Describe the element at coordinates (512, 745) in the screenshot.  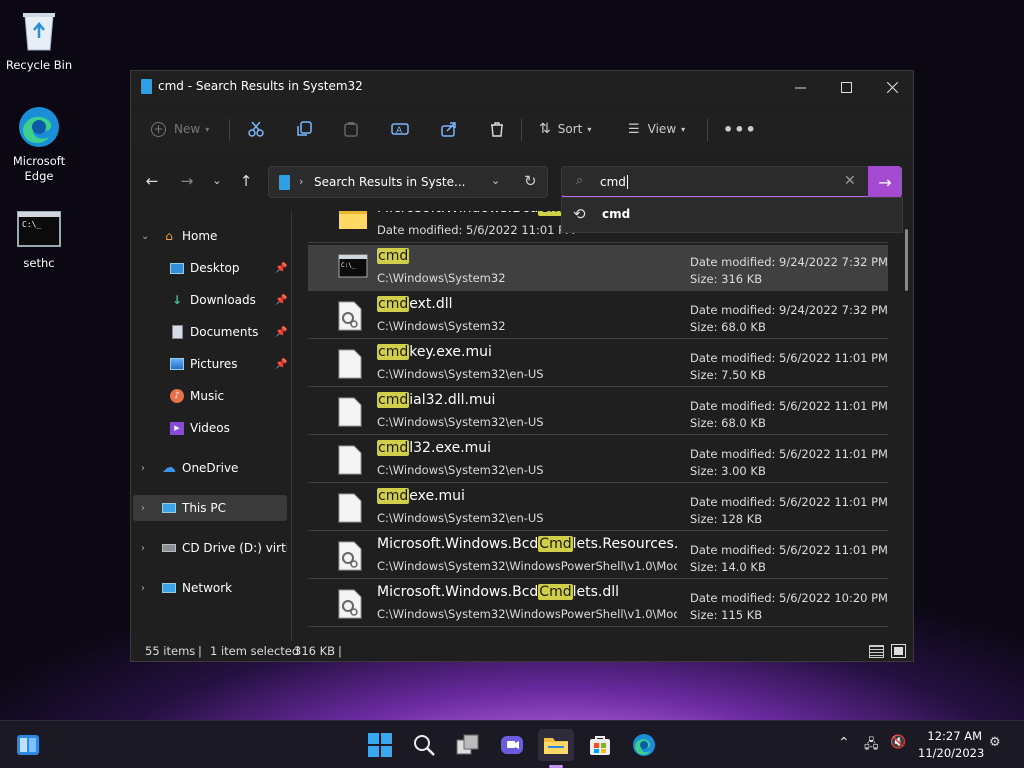
I see `chat-button` at that location.